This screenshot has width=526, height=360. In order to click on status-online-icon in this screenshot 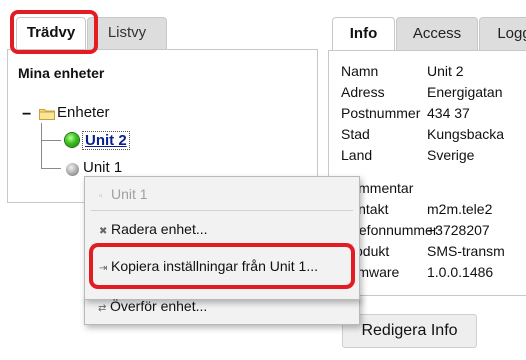, I will do `click(72, 140)`.